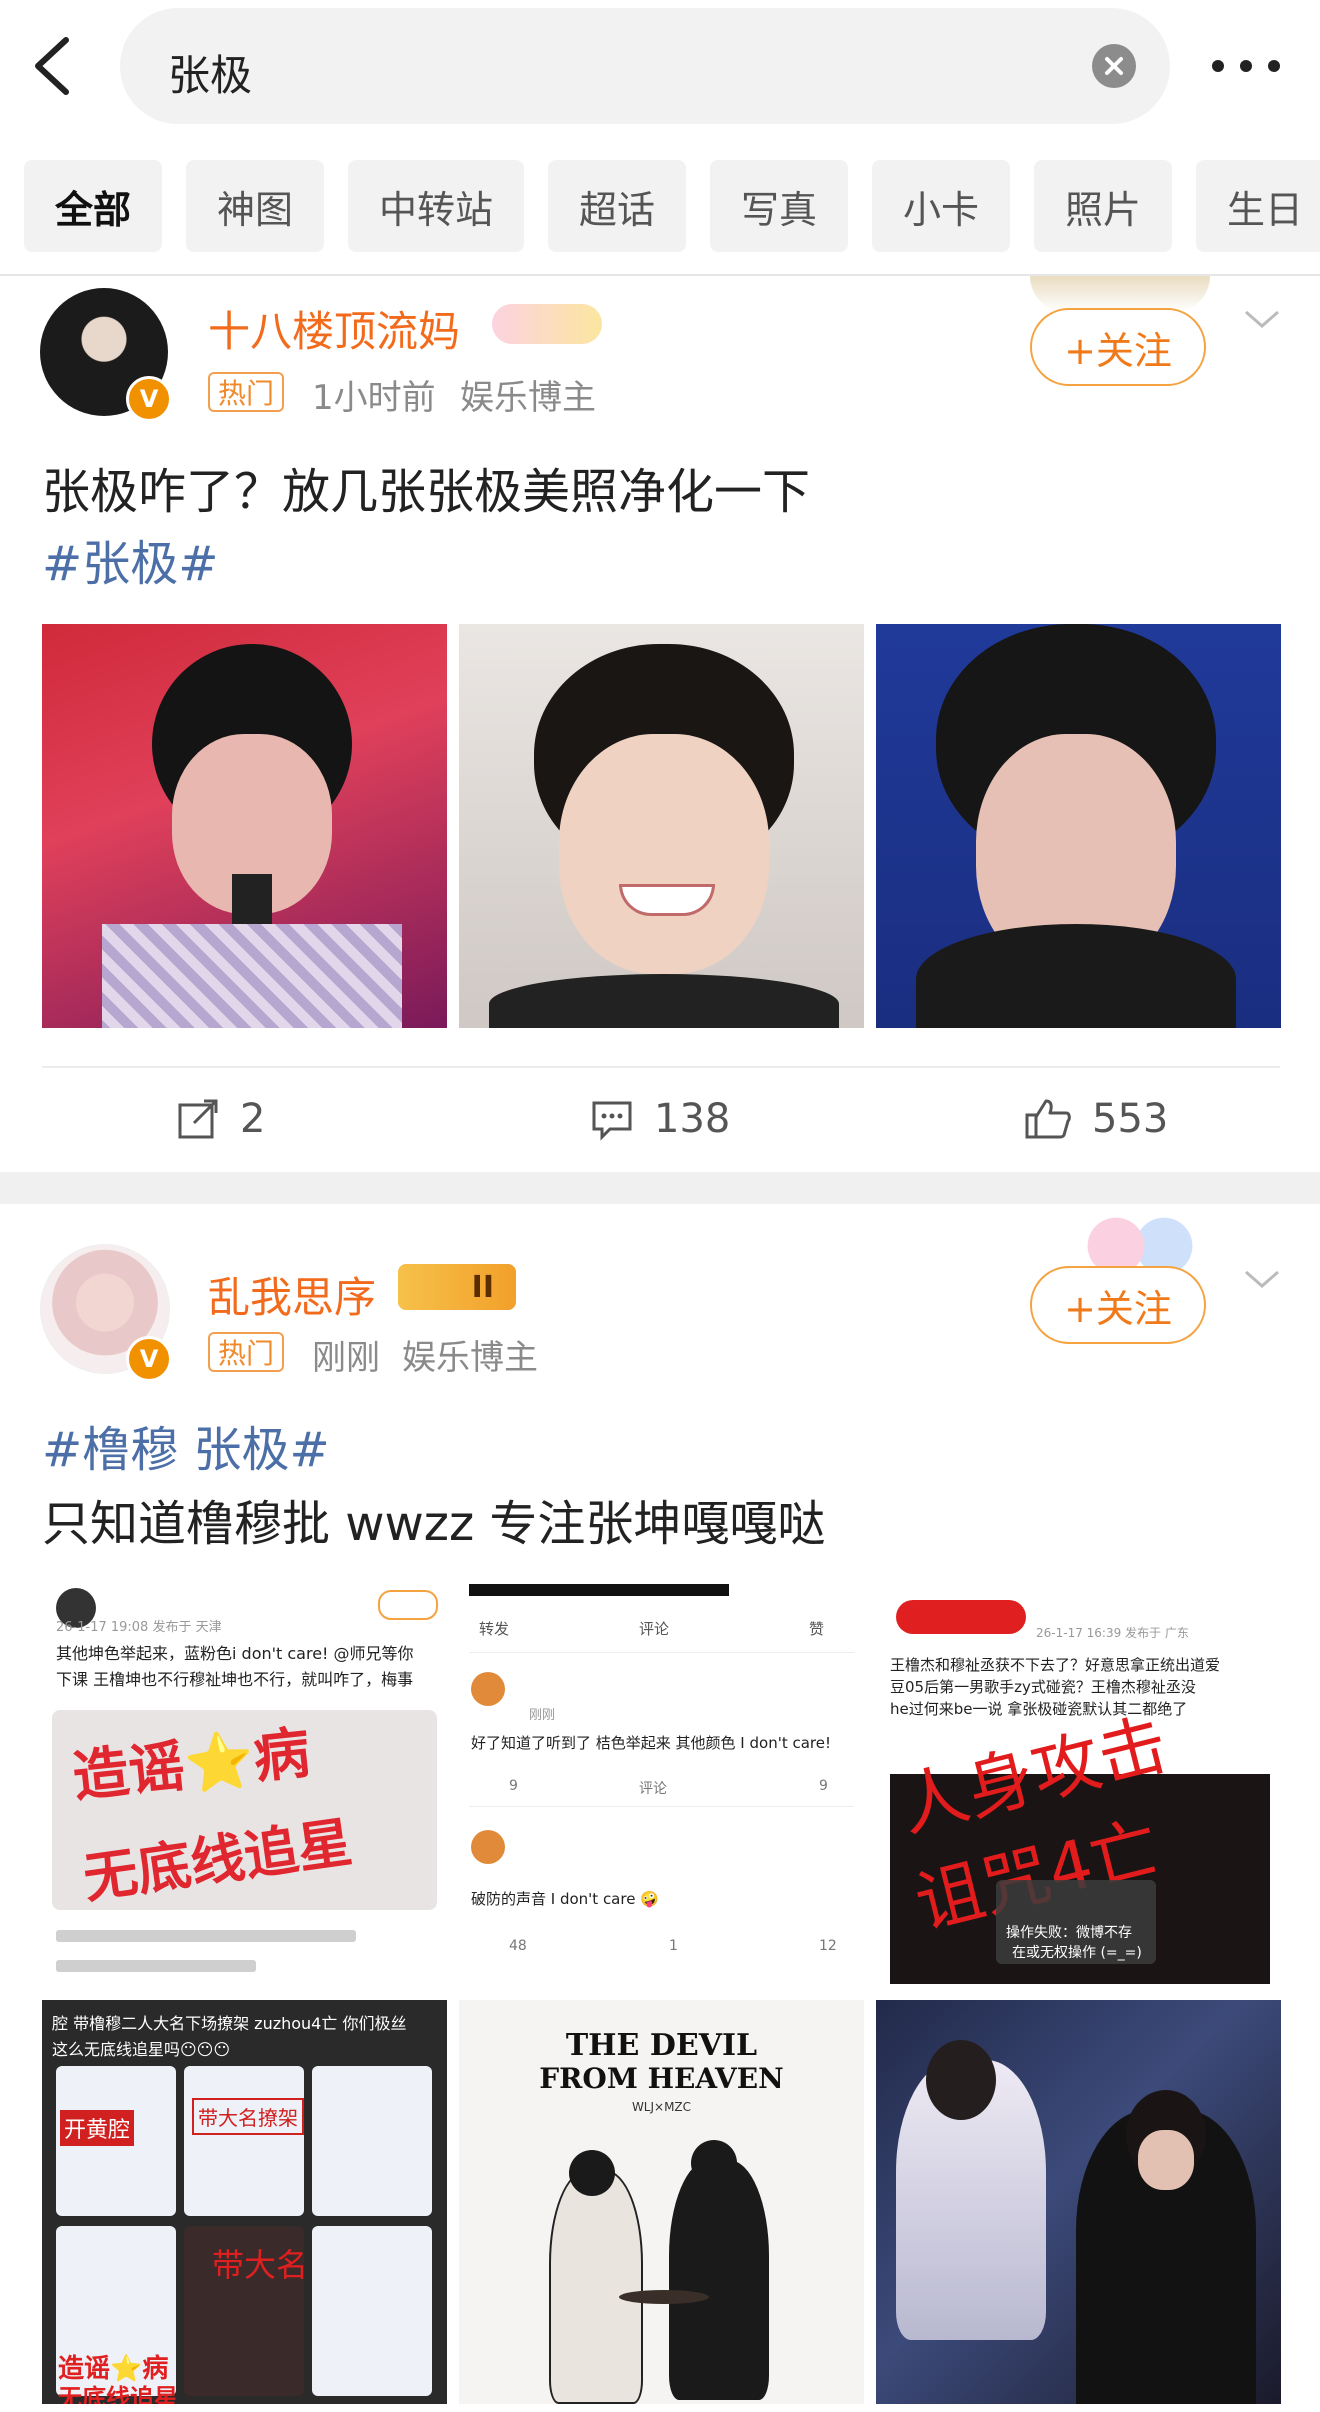 Image resolution: width=1320 pixels, height=2412 pixels. Describe the element at coordinates (1130, 1119) in the screenshot. I see `like-count: 553` at that location.